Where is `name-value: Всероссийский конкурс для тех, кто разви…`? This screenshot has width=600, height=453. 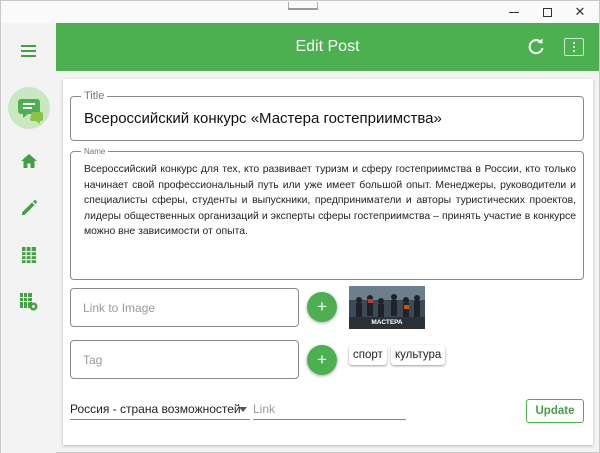 name-value: Всероссийский конкурс для тех, кто разви… is located at coordinates (330, 201).